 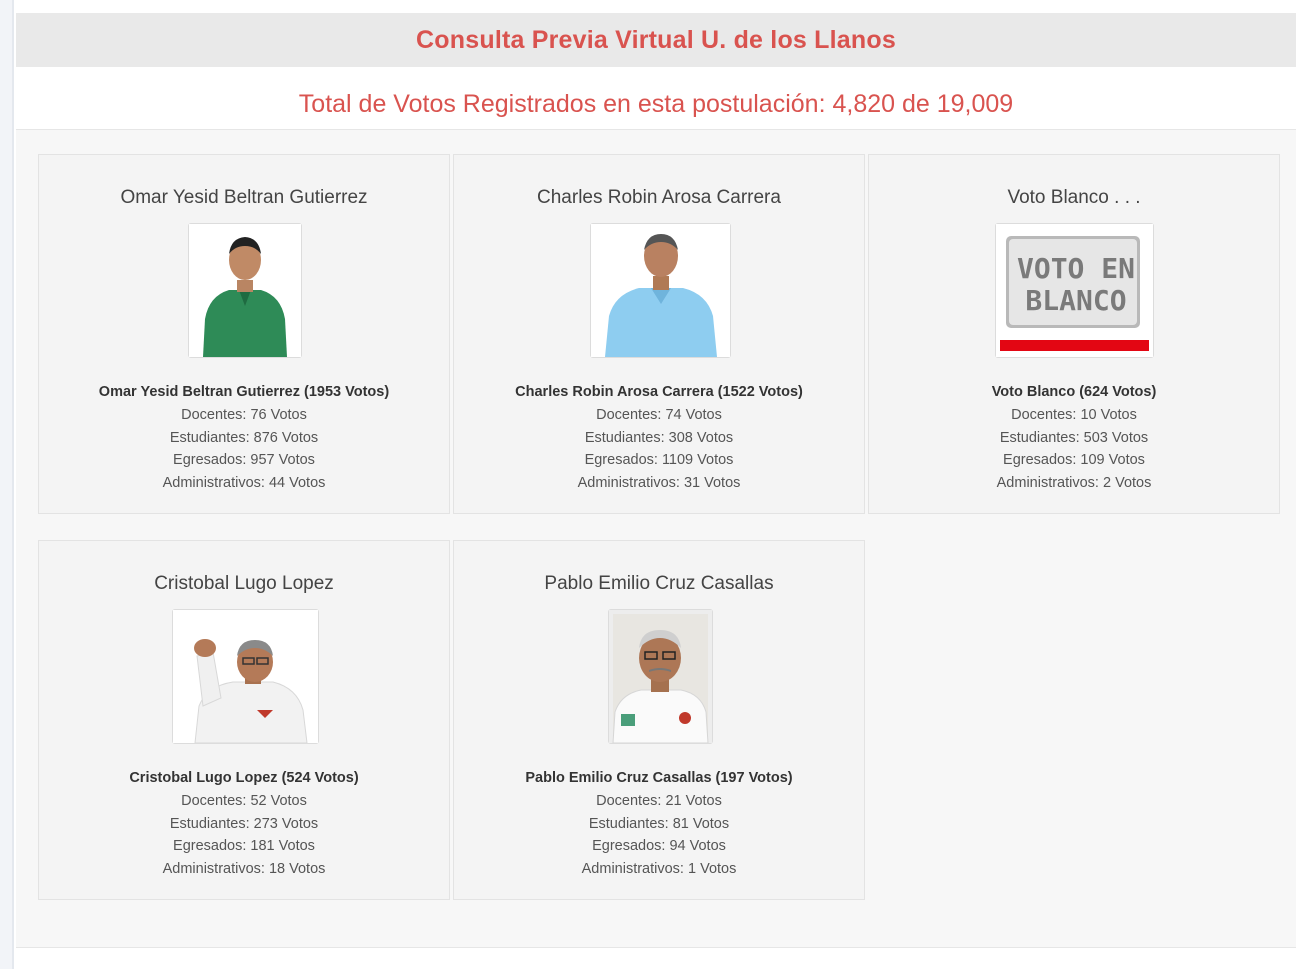 I want to click on voto-en-blanco-text-line1: VOTO EN, so click(x=1076, y=268).